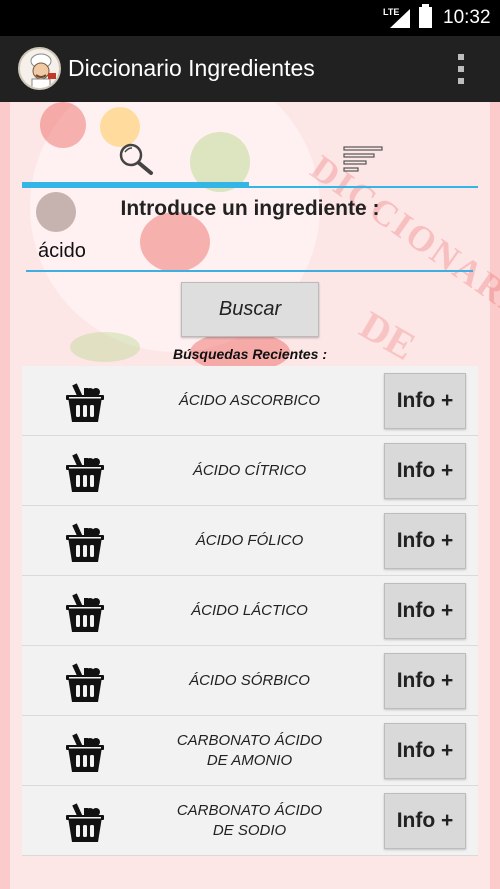 The image size is (500, 889). I want to click on ingredient-name: CARBONATO ÁCIDO DE SODIO, so click(249, 820).